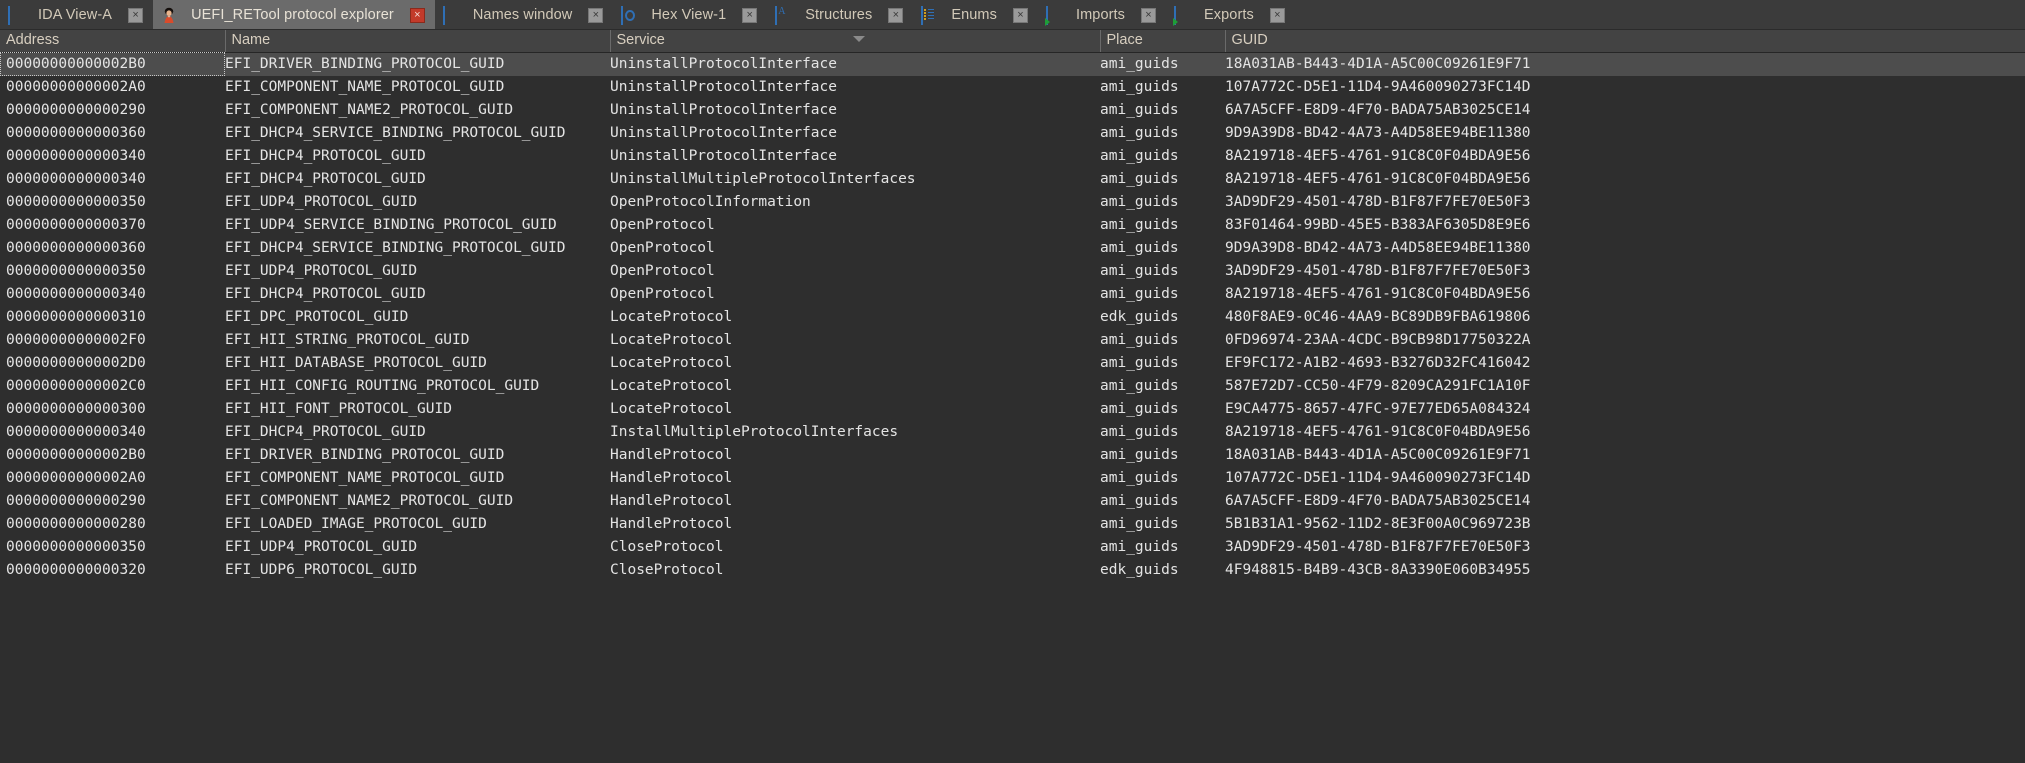 This screenshot has height=763, width=2025. Describe the element at coordinates (1625, 386) in the screenshot. I see `cell-guid: 587E72D7-CC50-4F79-8209CA291FC1A10F` at that location.